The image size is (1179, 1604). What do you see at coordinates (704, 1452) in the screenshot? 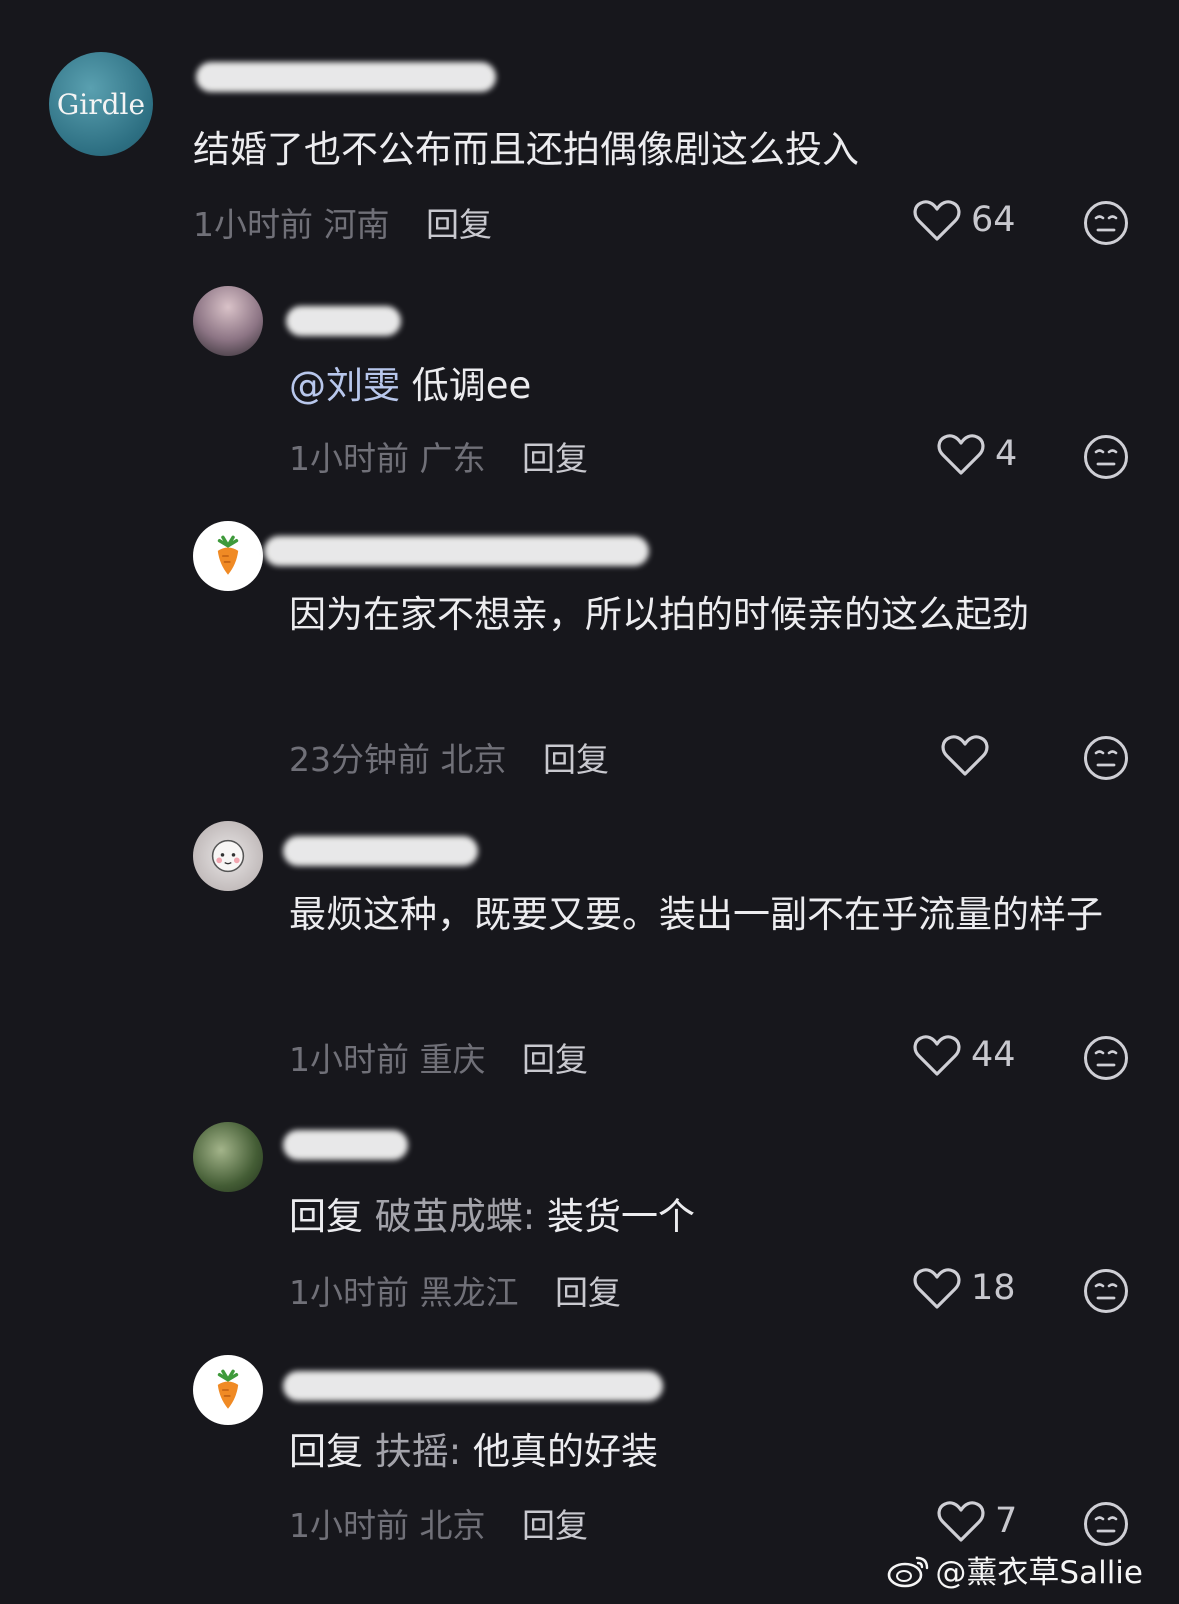
I see `comment-text: 回复 扶摇: 他真的好装` at bounding box center [704, 1452].